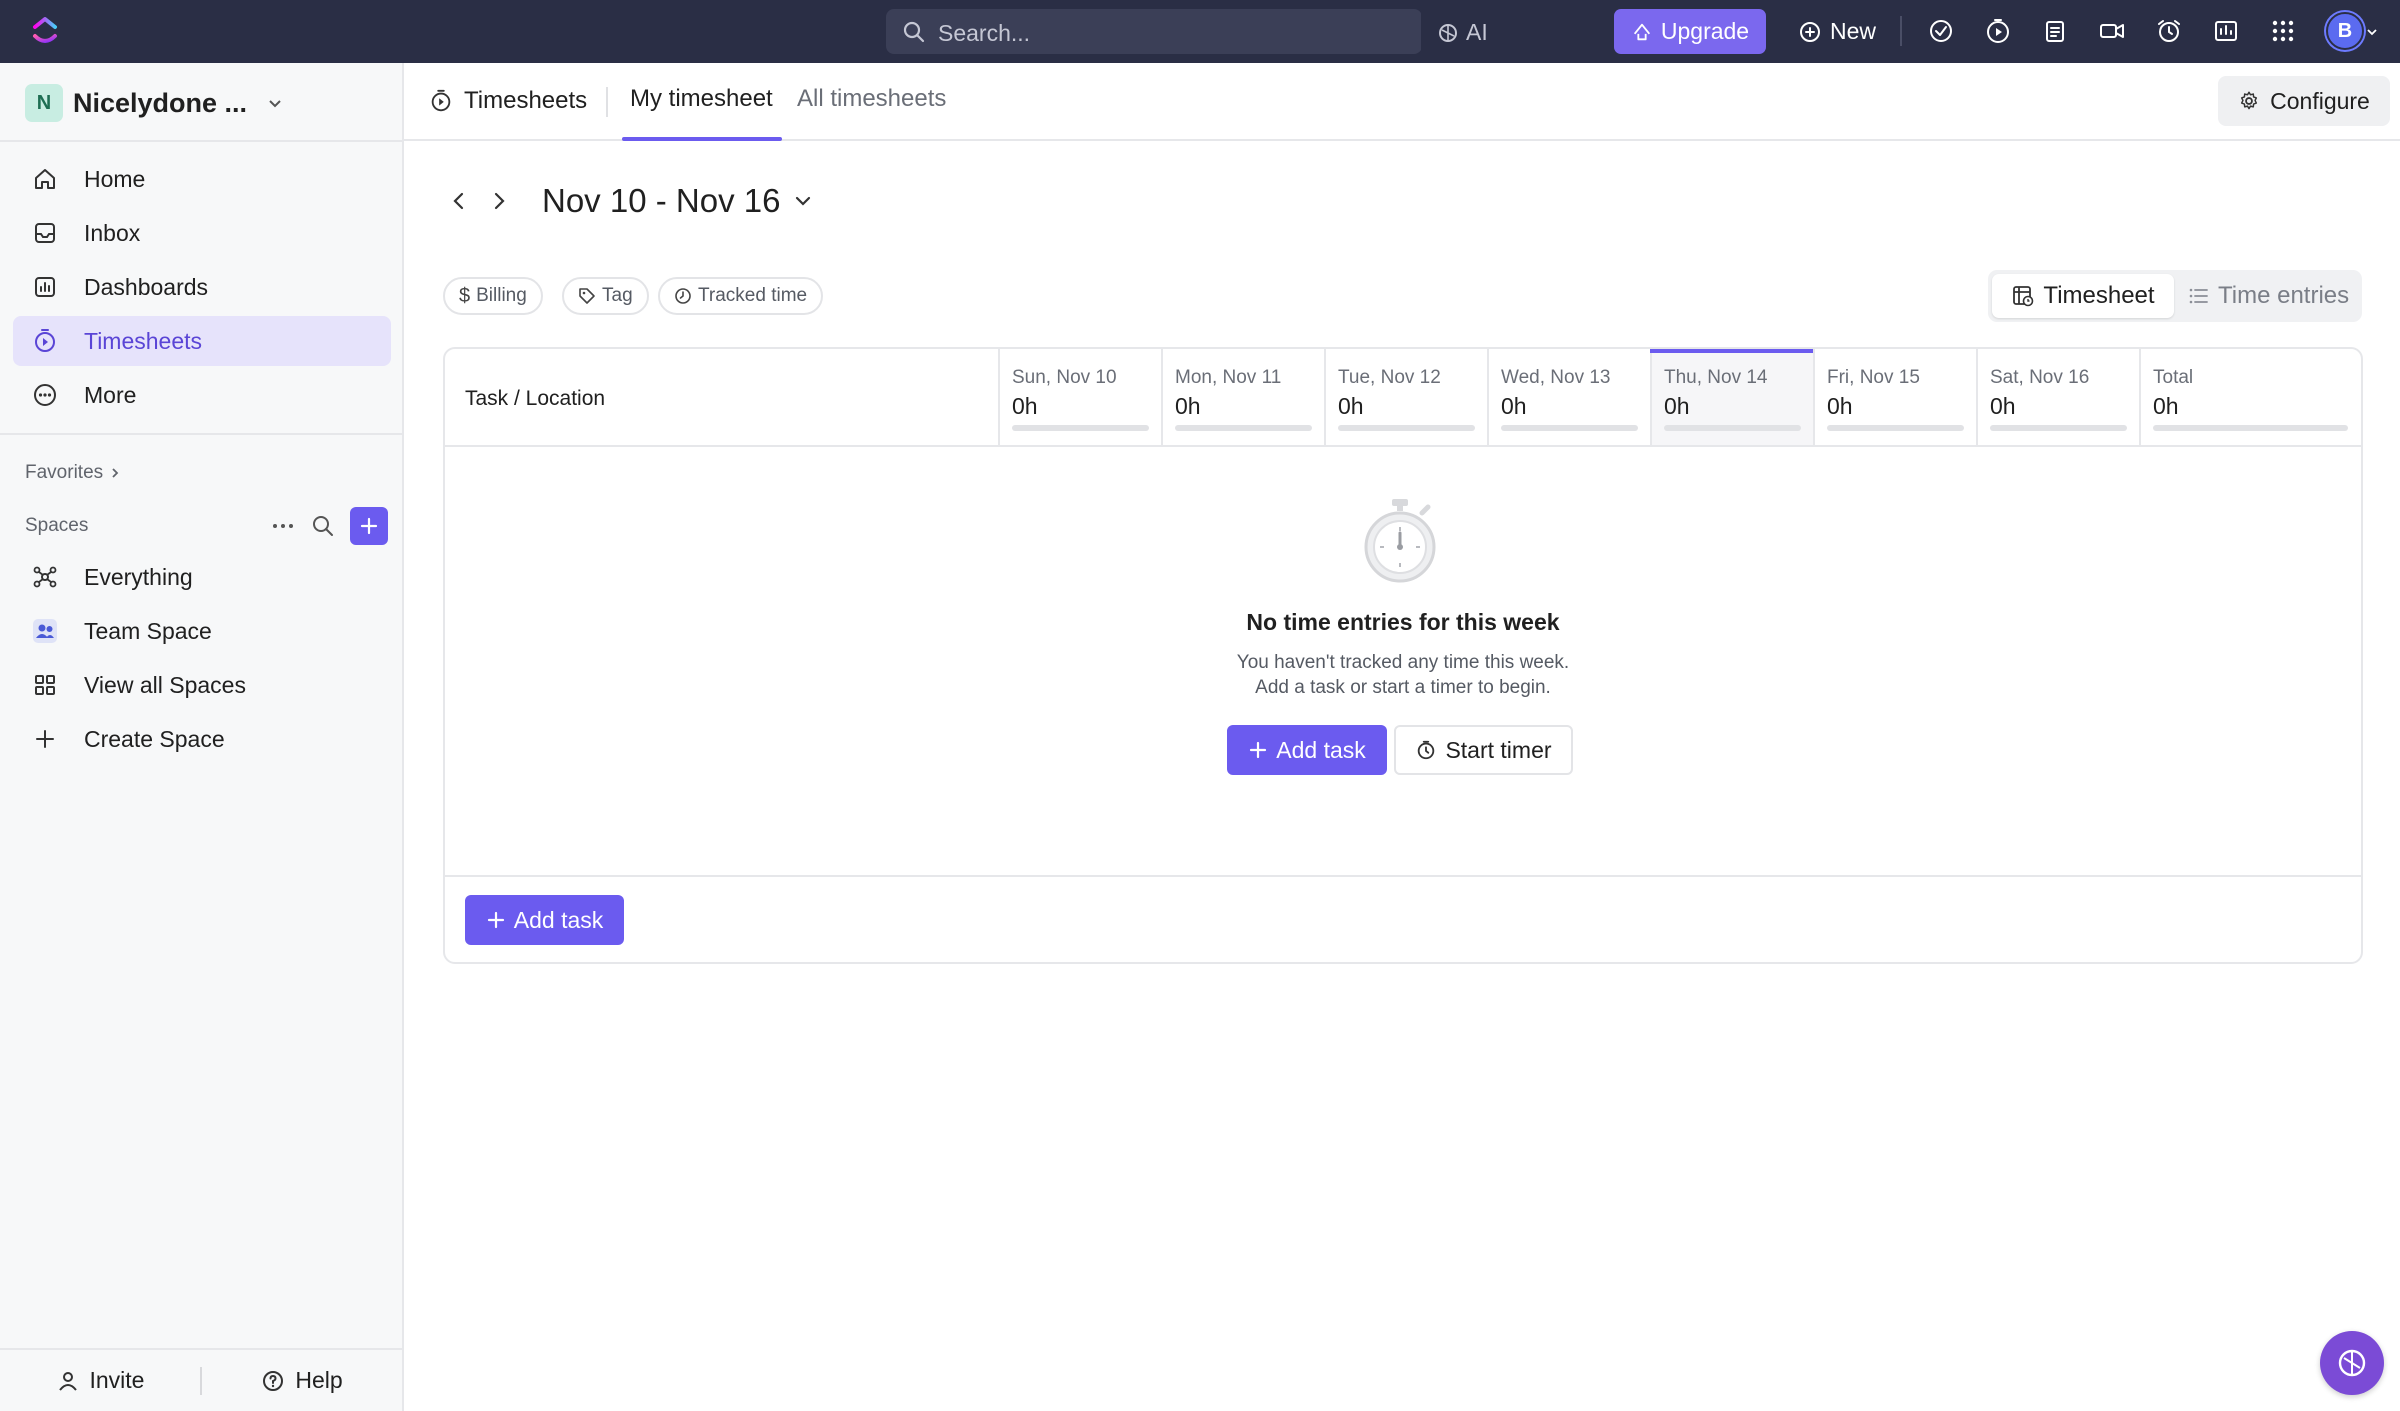 Image resolution: width=2400 pixels, height=1411 pixels. Describe the element at coordinates (2166, 406) in the screenshot. I see `total-hours: 0h` at that location.